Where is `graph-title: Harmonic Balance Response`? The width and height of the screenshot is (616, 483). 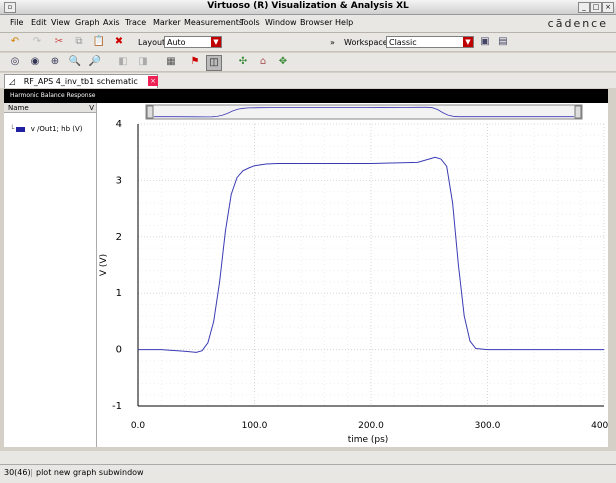
graph-title: Harmonic Balance Response is located at coordinates (306, 96).